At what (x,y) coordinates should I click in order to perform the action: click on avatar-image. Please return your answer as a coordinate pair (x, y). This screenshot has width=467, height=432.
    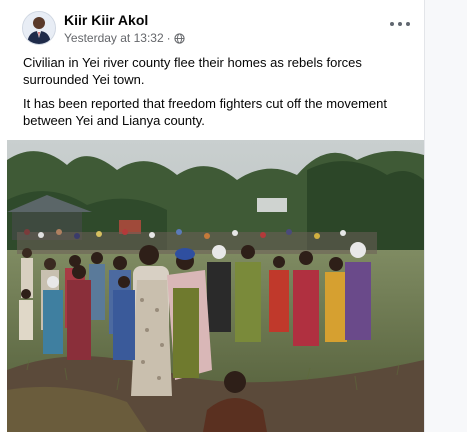
    Looking at the image, I should click on (39, 28).